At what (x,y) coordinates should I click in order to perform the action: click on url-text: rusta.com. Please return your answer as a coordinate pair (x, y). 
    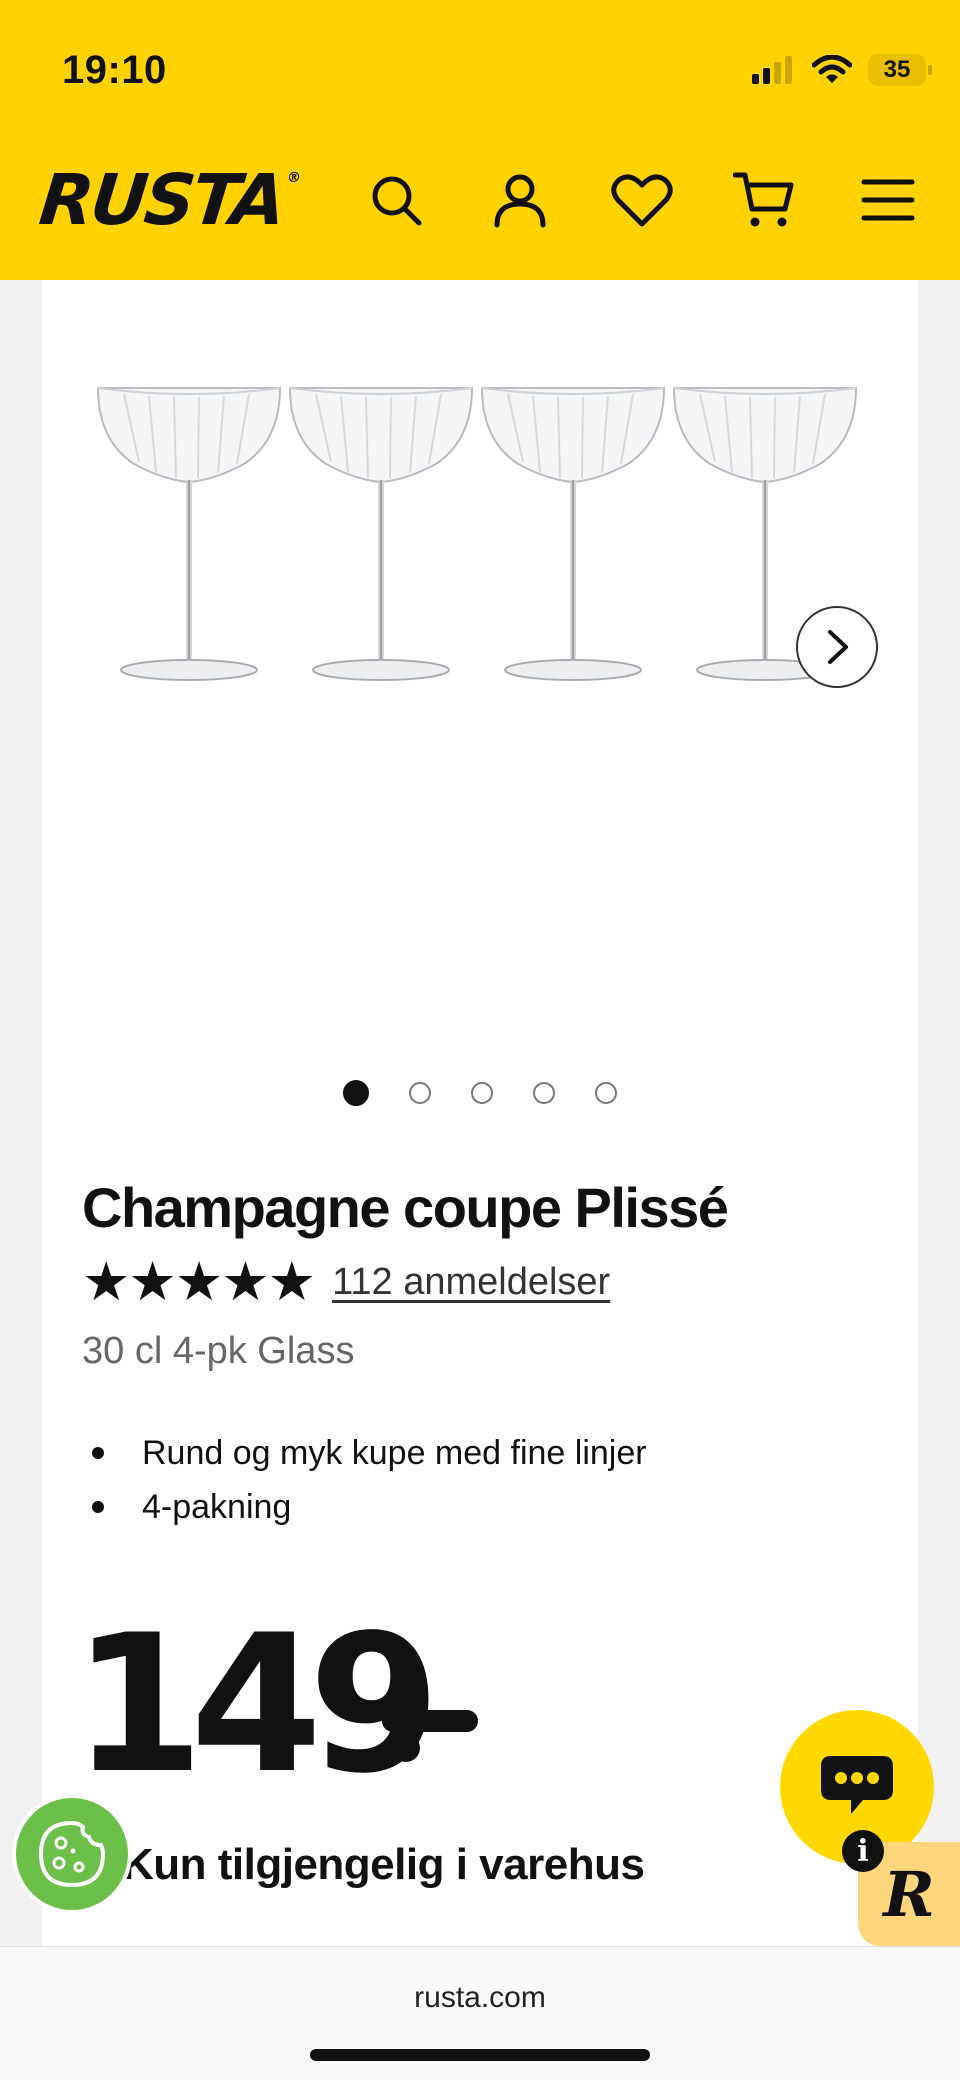
    Looking at the image, I should click on (480, 1998).